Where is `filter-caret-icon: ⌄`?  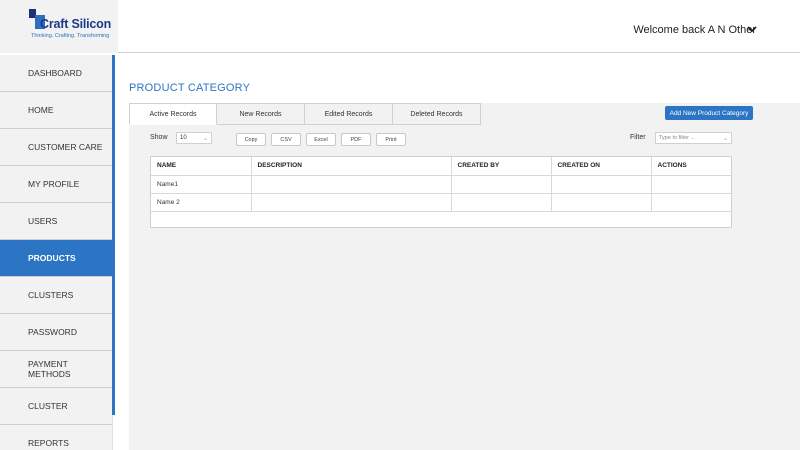
filter-caret-icon: ⌄ is located at coordinates (725, 139).